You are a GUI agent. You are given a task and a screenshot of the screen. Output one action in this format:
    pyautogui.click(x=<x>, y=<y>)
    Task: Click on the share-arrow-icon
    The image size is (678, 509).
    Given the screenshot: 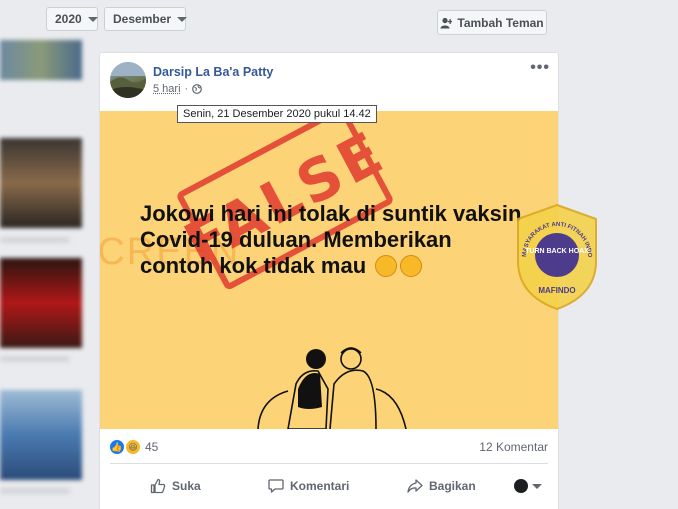 What is the action you would take?
    pyautogui.click(x=415, y=486)
    